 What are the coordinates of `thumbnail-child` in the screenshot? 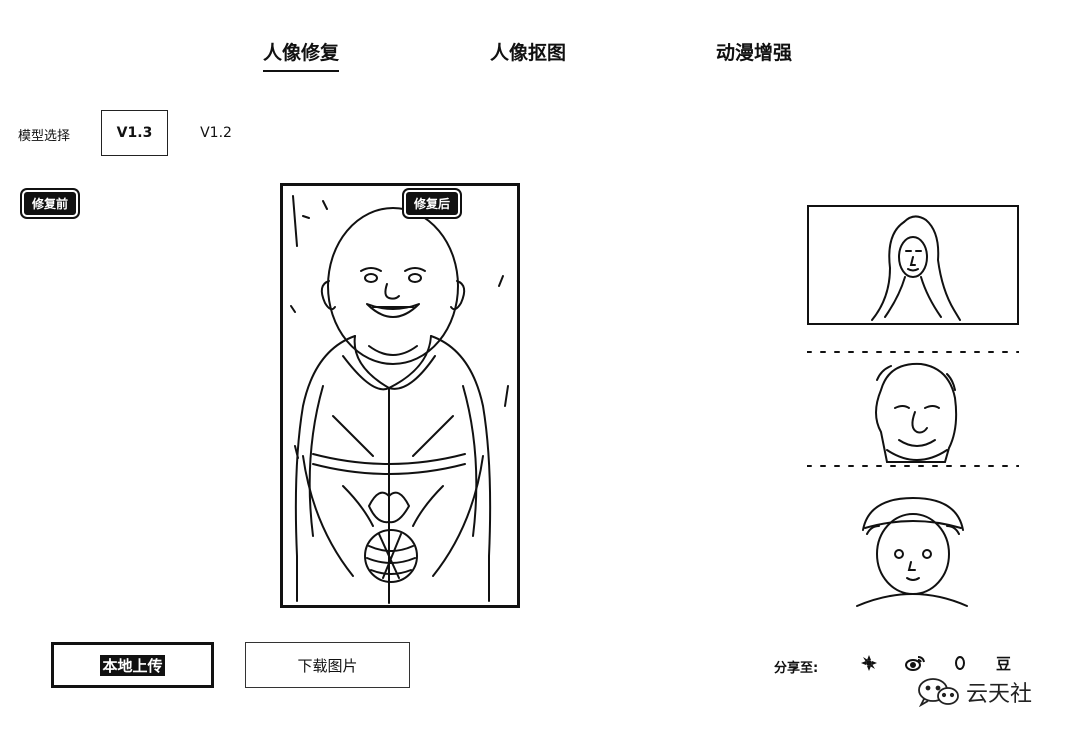 It's located at (913, 550).